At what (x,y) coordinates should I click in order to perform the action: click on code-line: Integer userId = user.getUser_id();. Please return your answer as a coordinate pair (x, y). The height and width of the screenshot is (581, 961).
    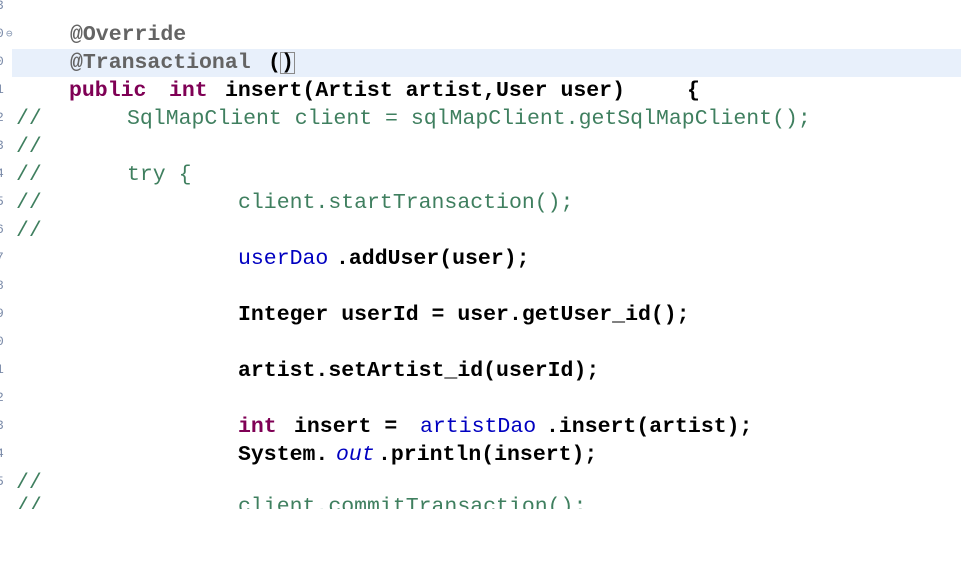
    Looking at the image, I should click on (486, 315).